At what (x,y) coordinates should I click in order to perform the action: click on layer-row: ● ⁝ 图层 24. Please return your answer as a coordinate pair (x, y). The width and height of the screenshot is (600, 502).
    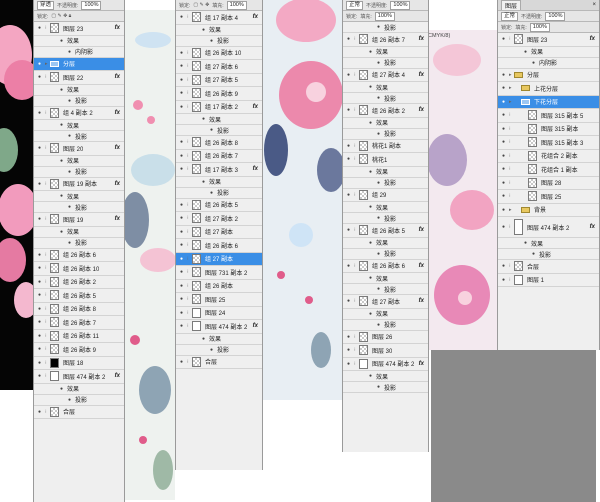
    Looking at the image, I should click on (219, 313).